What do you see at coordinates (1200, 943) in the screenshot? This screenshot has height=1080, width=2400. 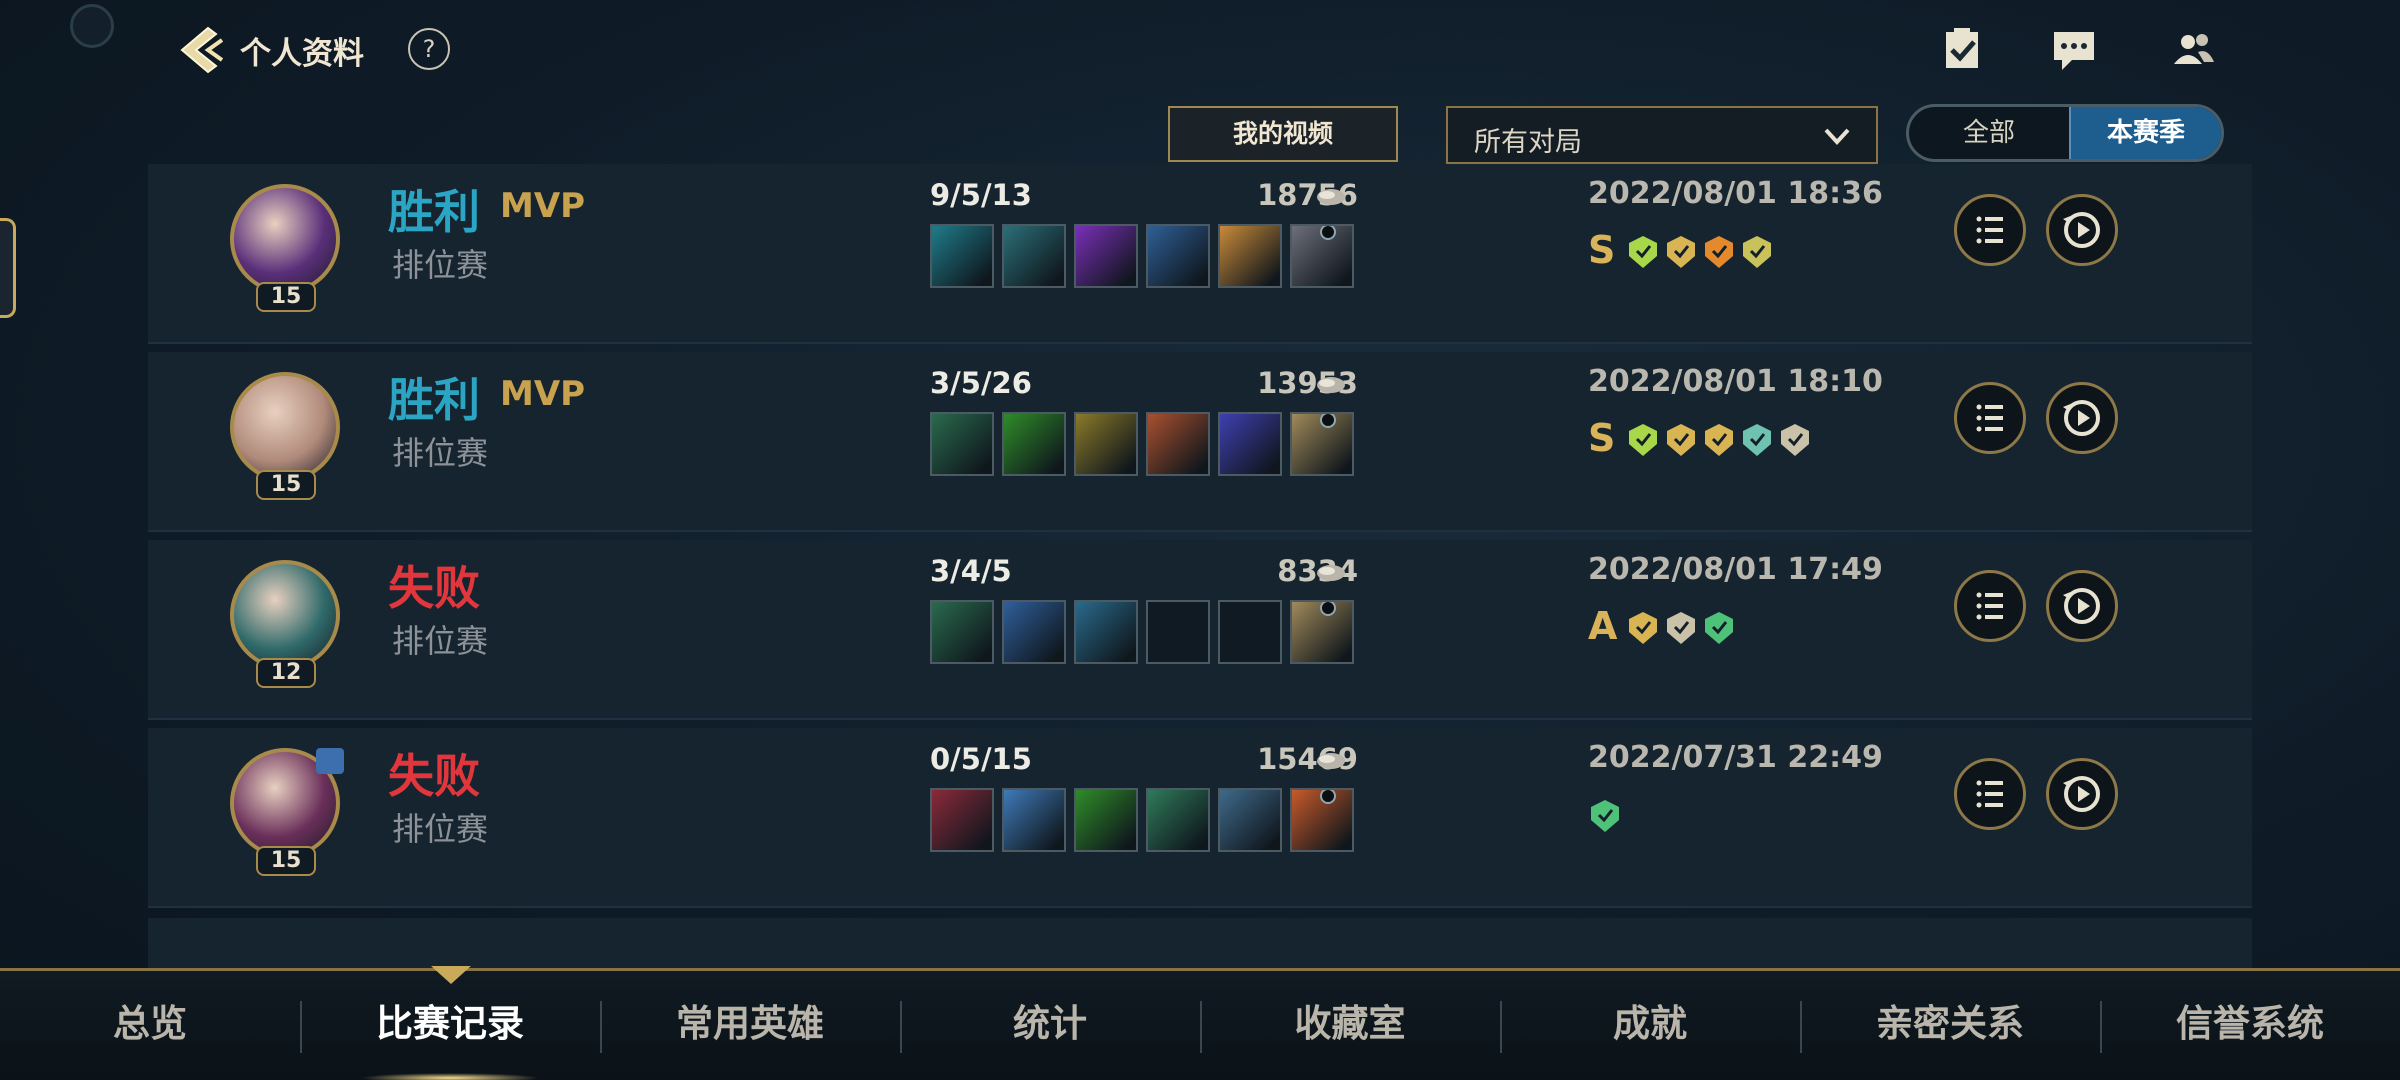 I see `list-item-partial` at bounding box center [1200, 943].